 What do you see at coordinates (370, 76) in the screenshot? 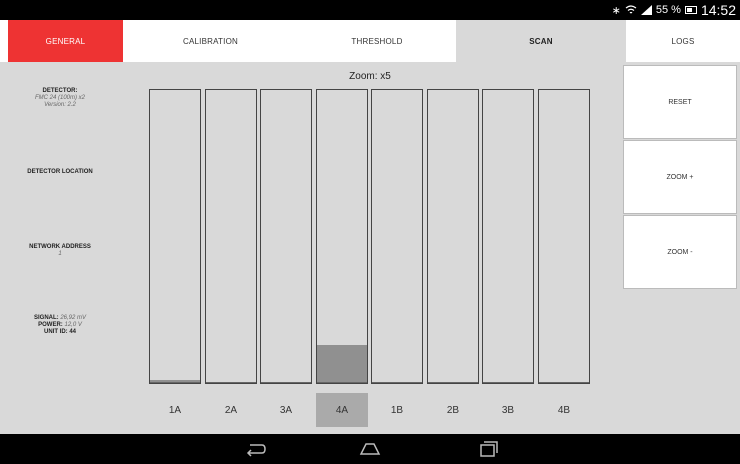
I see `zoom-label: Zoom: x5` at bounding box center [370, 76].